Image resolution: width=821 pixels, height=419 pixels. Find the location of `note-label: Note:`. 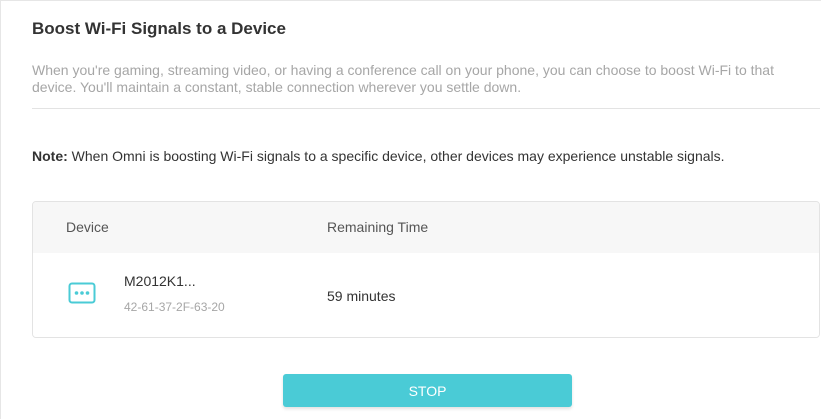

note-label: Note: is located at coordinates (50, 156).